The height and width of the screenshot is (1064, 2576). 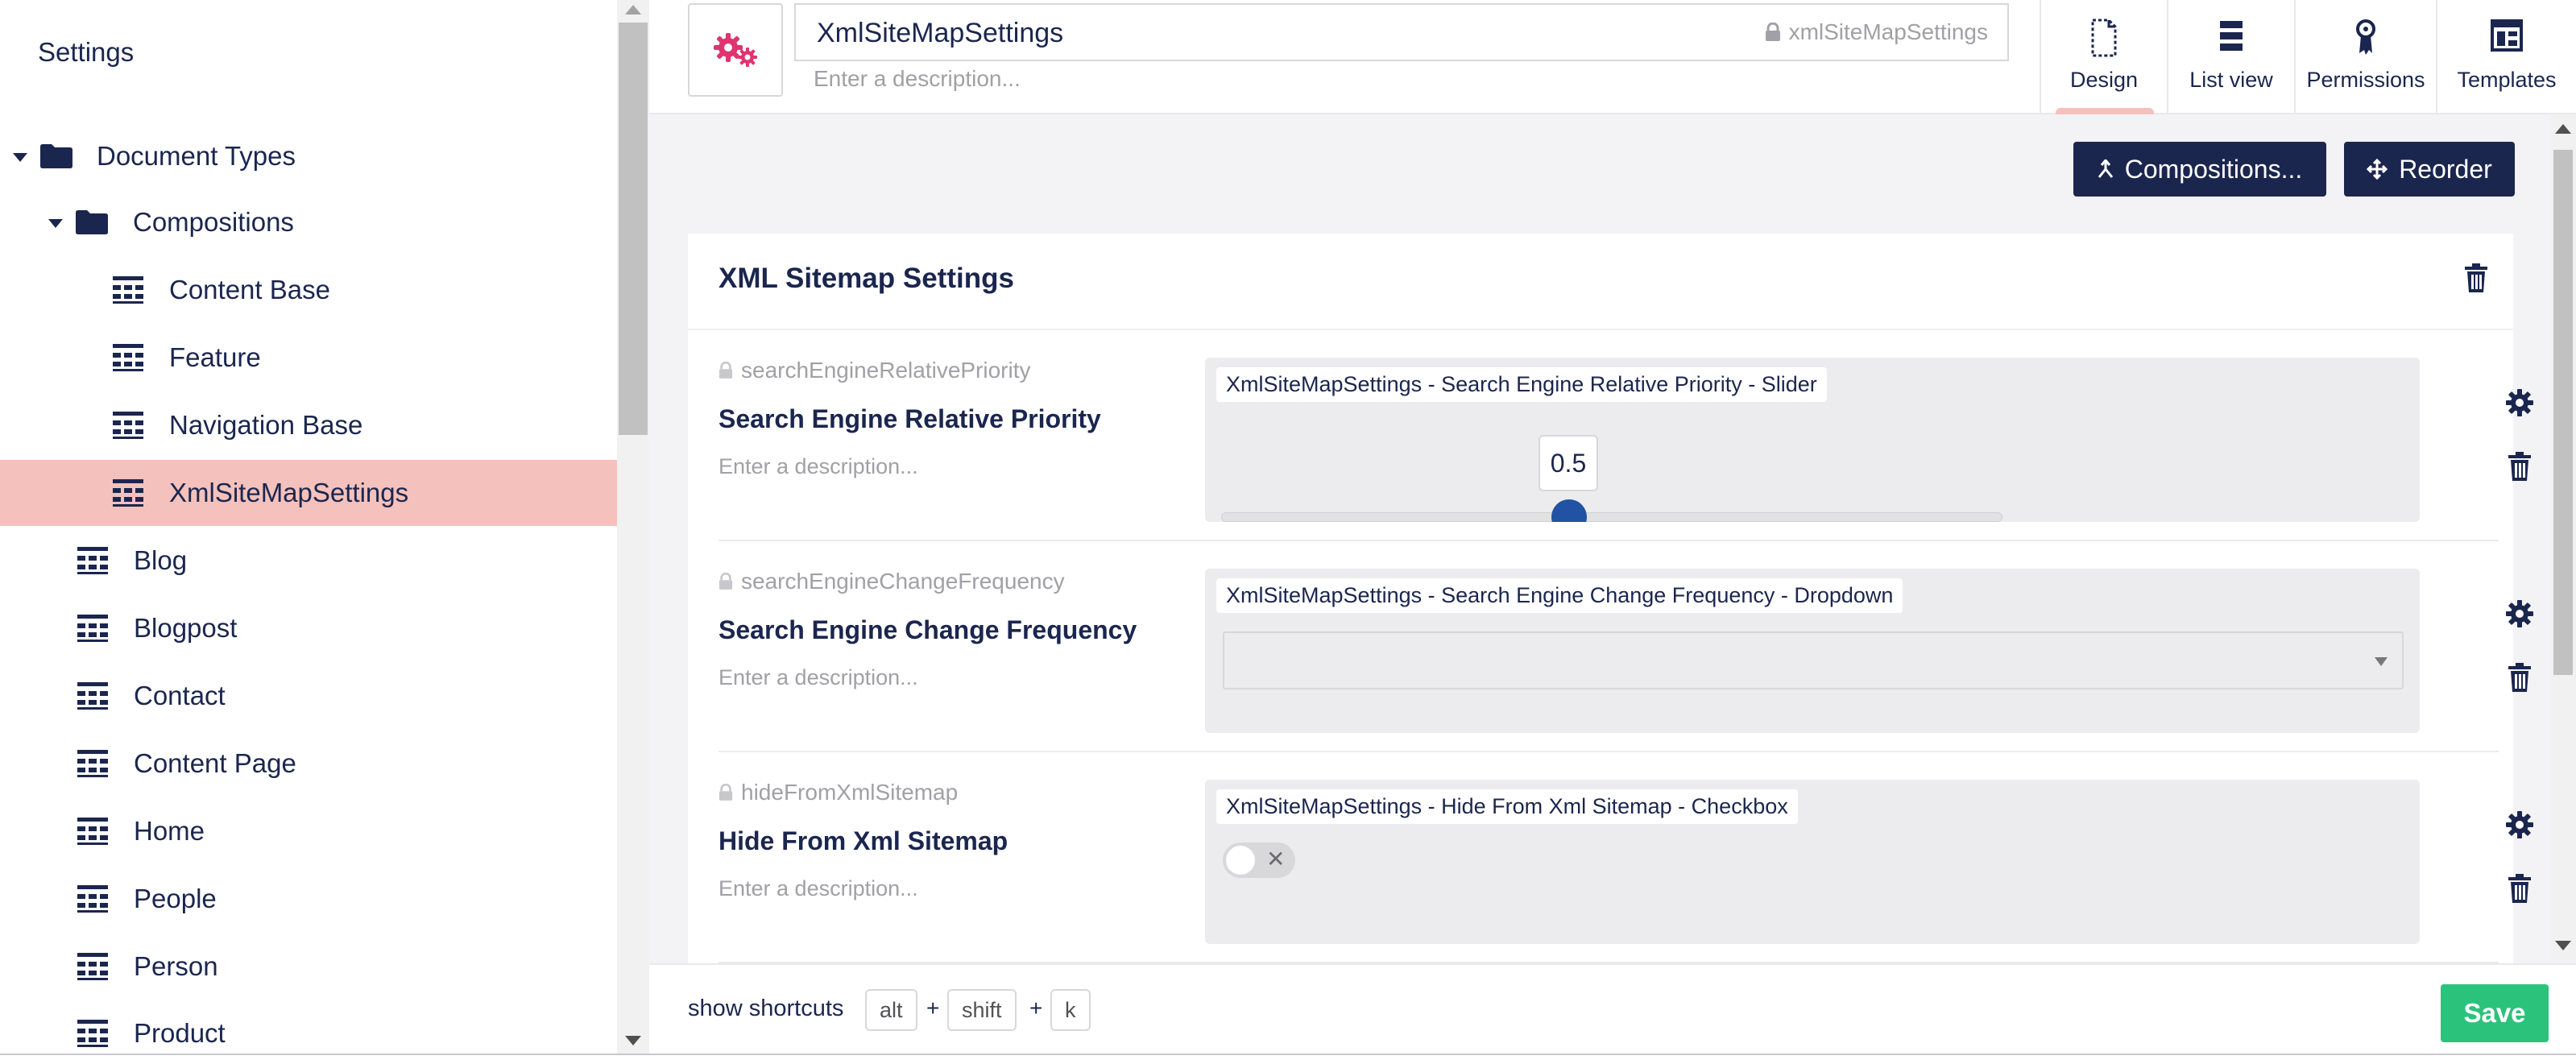 I want to click on close-icon: ✕, so click(x=1276, y=859).